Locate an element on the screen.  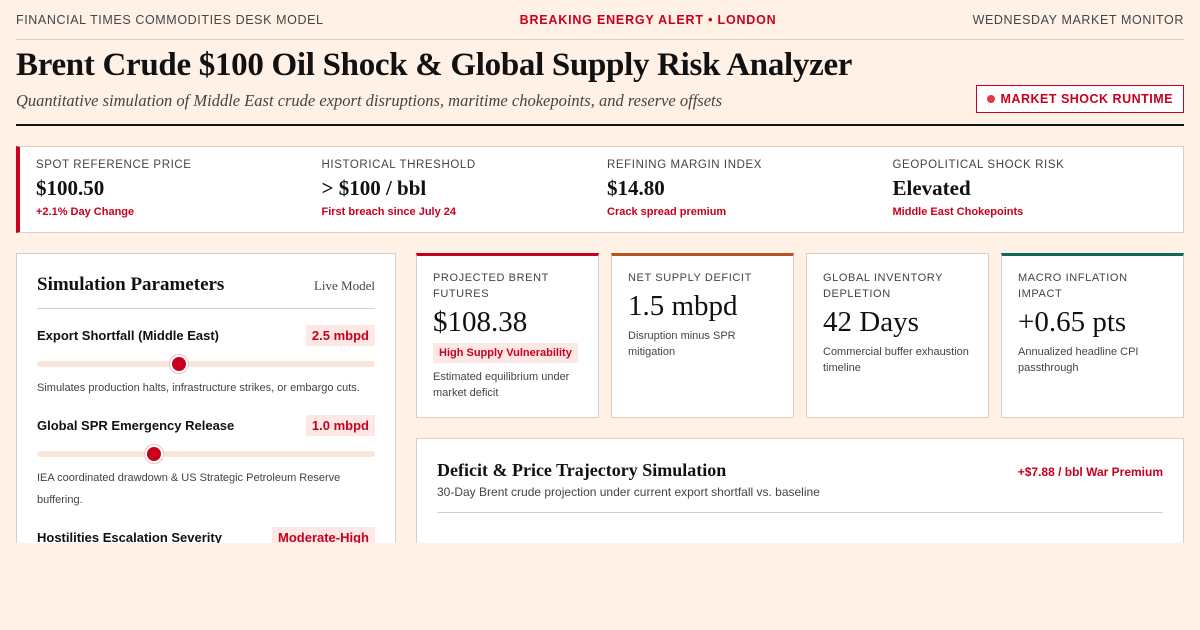
market-monitor-label: WEDNESDAY MARKET MONITOR is located at coordinates (1078, 19).